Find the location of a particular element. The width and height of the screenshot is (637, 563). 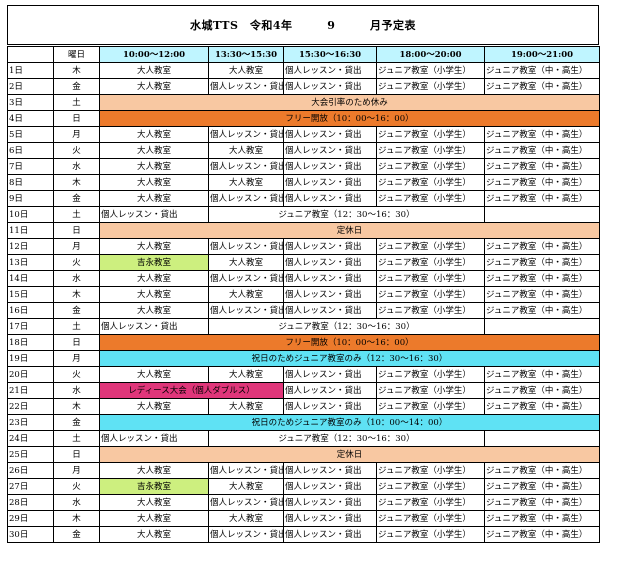

date-cell: 30日 is located at coordinates (30, 534).